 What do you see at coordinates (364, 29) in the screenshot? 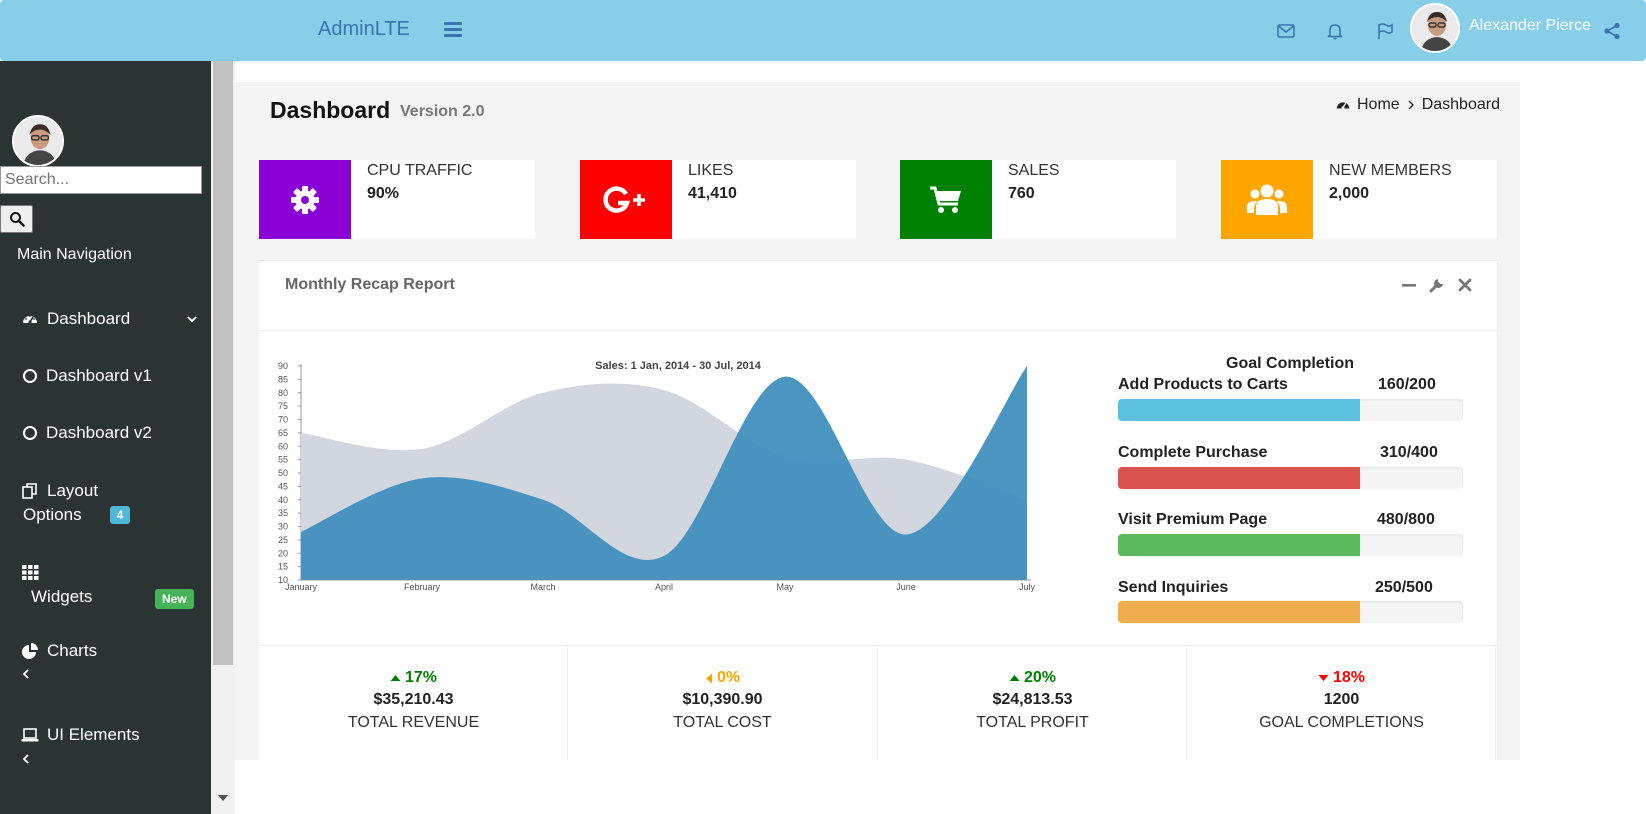
I see `brand-logo: AdminLTE` at bounding box center [364, 29].